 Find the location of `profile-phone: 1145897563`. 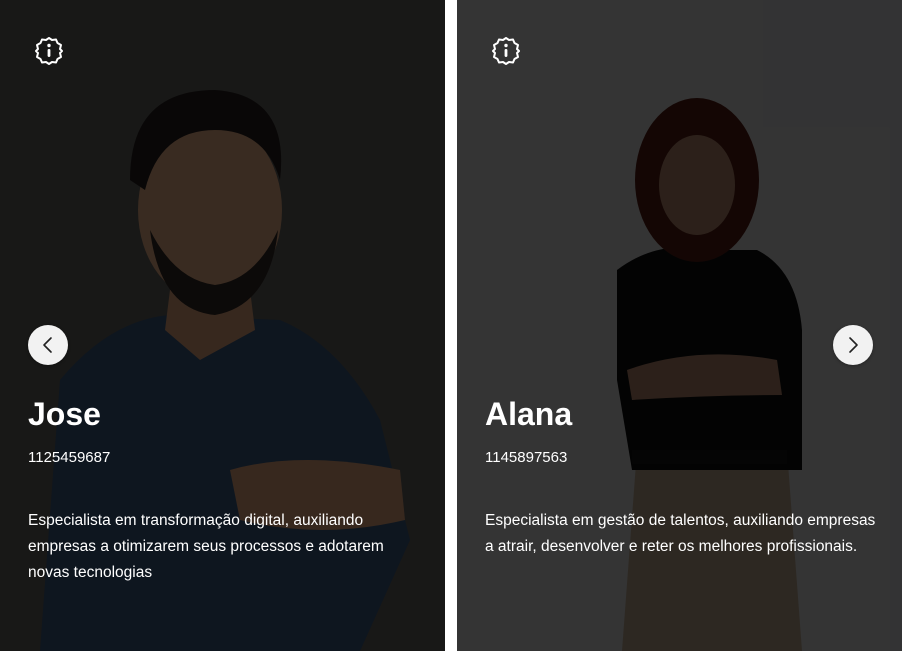

profile-phone: 1145897563 is located at coordinates (526, 457).